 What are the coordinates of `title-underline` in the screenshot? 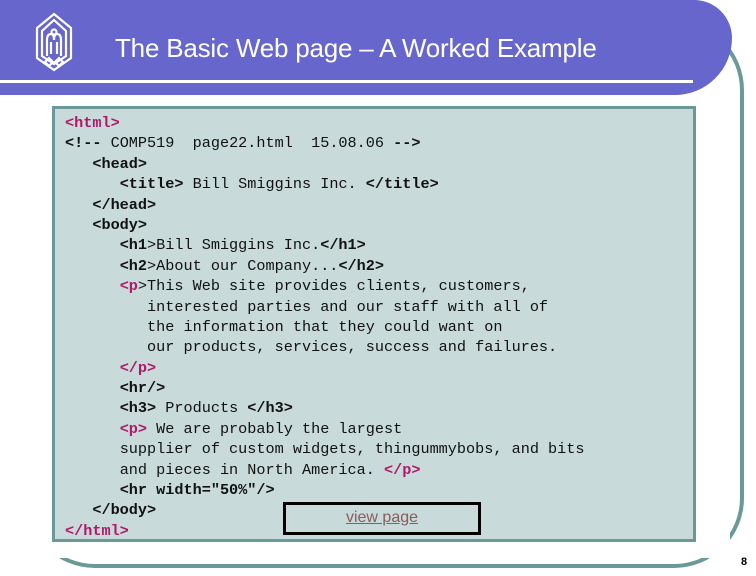 It's located at (346, 81).